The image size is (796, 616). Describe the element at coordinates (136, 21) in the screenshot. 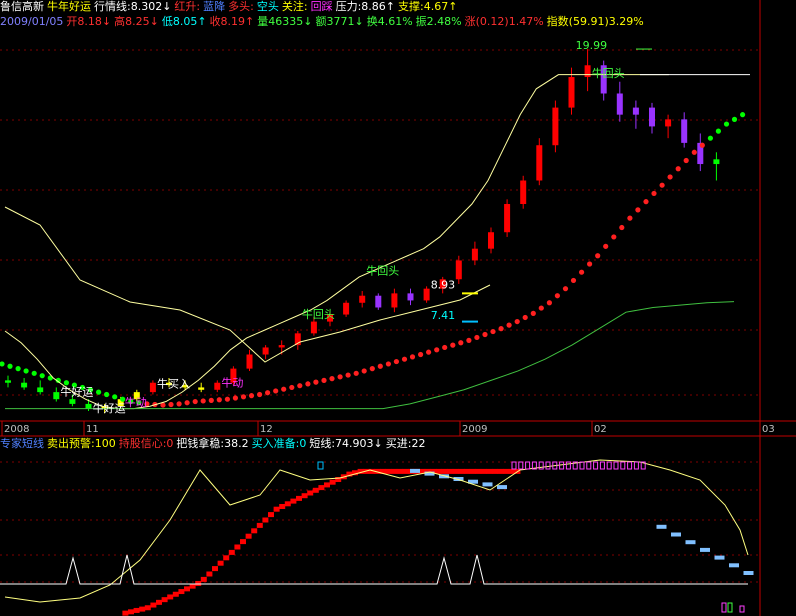

I see `header2-item: 高8.25↓` at that location.